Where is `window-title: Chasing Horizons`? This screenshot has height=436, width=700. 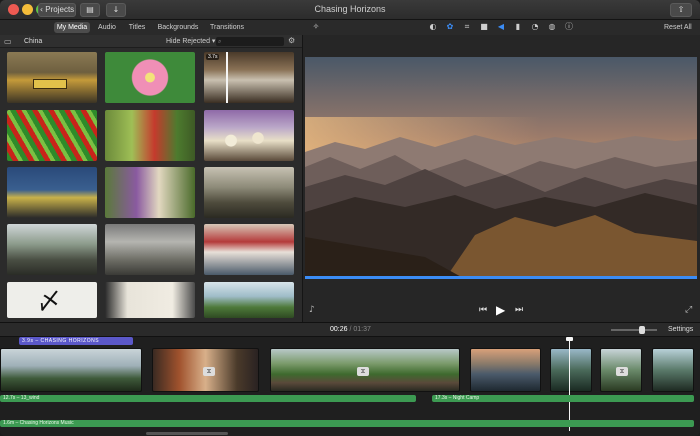 window-title: Chasing Horizons is located at coordinates (350, 9).